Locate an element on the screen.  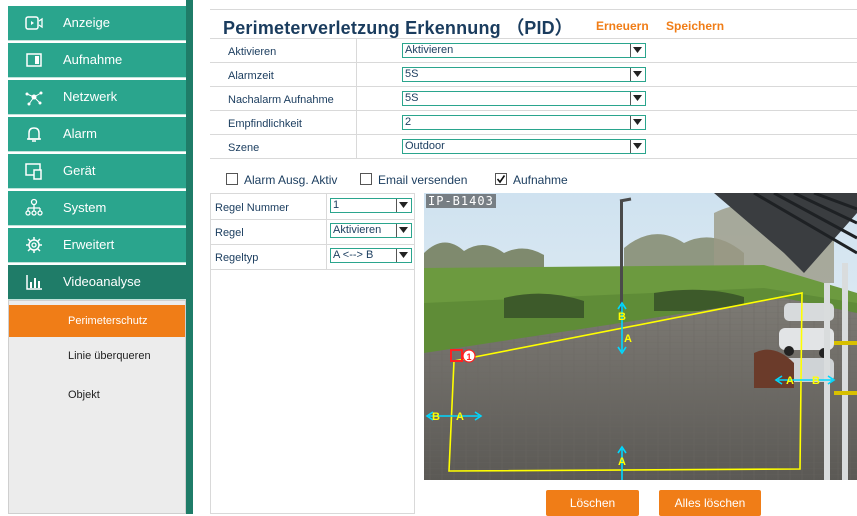
alarm-time-select: 5S is located at coordinates (524, 74).